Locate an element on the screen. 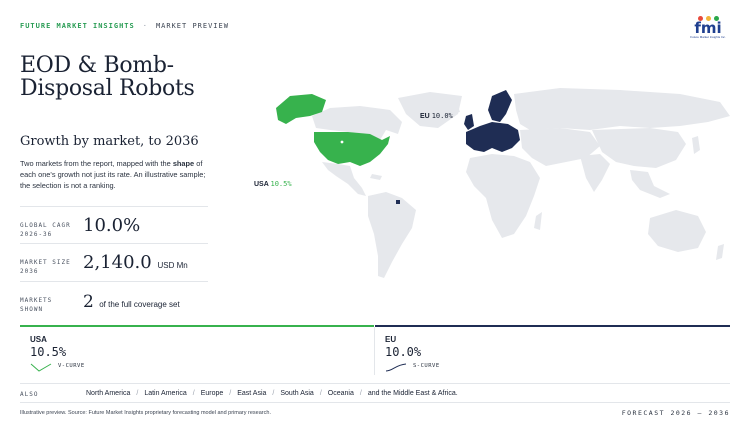 The height and width of the screenshot is (421, 750). stat-label-line: 2036 is located at coordinates (29, 271).